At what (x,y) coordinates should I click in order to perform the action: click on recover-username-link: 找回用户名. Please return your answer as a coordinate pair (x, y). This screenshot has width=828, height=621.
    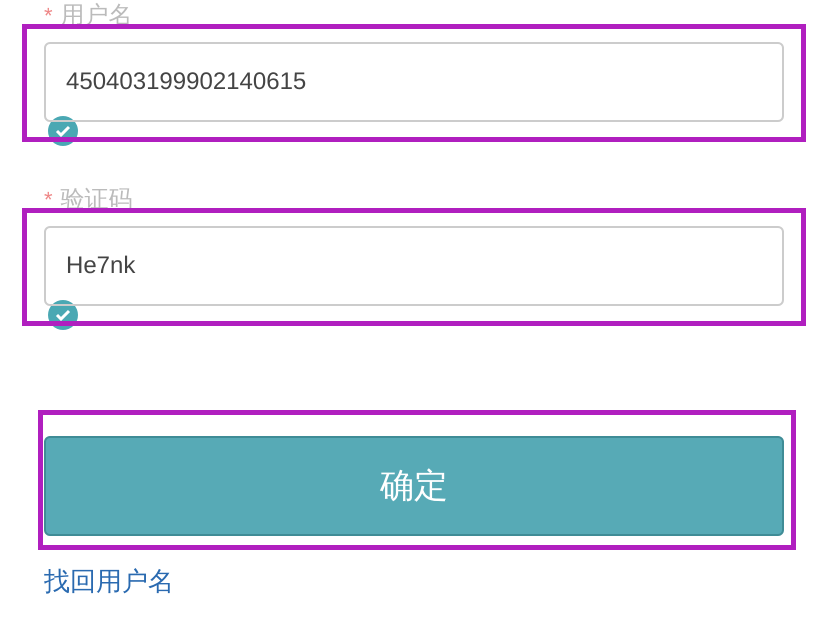
    Looking at the image, I should click on (109, 581).